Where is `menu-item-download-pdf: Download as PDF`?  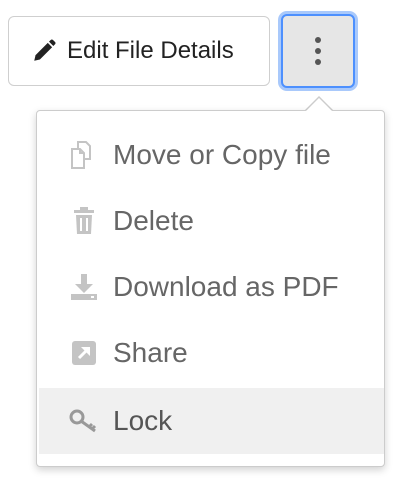
menu-item-download-pdf: Download as PDF is located at coordinates (211, 287).